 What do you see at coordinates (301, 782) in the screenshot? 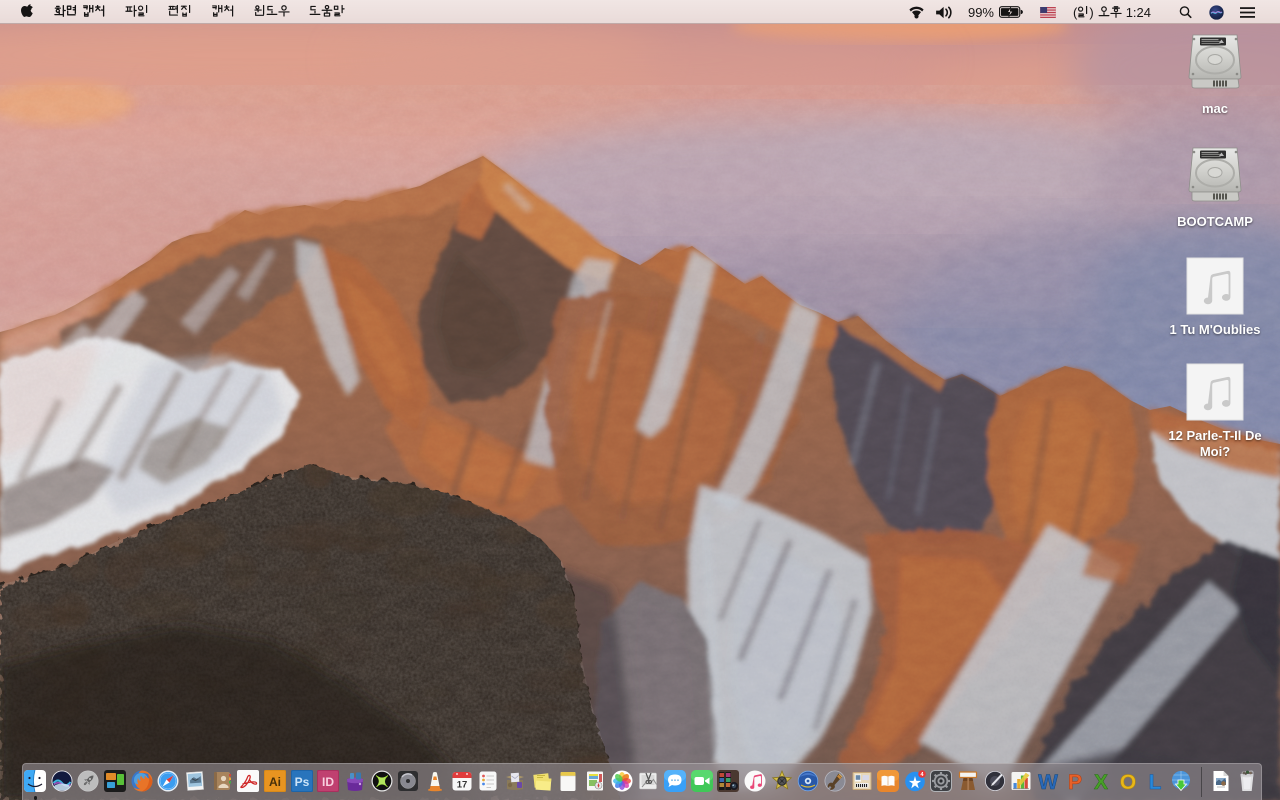
I see `svg-text: Ps` at bounding box center [301, 782].